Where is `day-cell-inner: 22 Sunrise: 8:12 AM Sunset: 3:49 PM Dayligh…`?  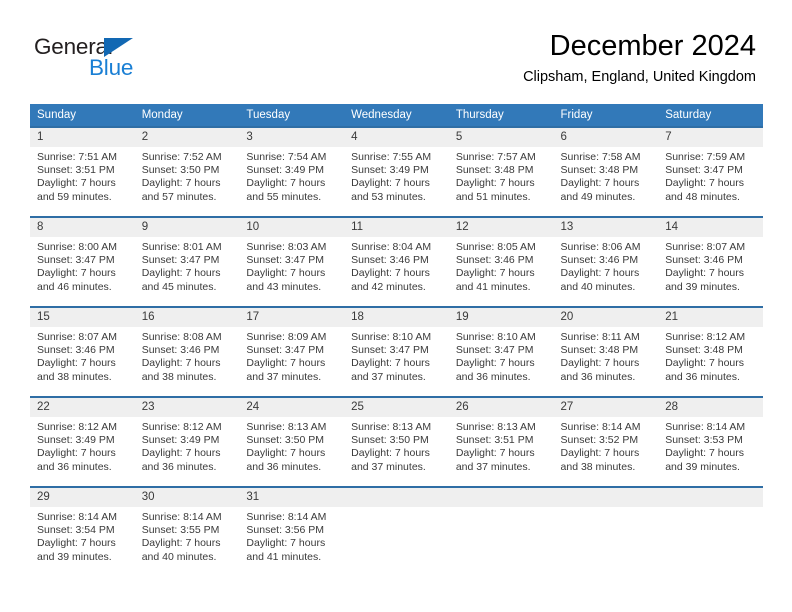 day-cell-inner: 22 Sunrise: 8:12 AM Sunset: 3:49 PM Dayligh… is located at coordinates (82, 438).